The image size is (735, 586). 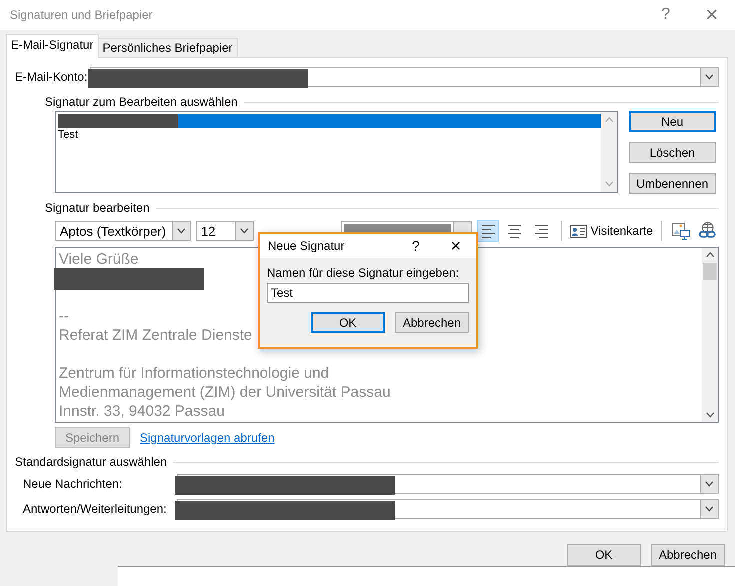 What do you see at coordinates (98, 208) in the screenshot?
I see `group-title: Signatur bearbeiten` at bounding box center [98, 208].